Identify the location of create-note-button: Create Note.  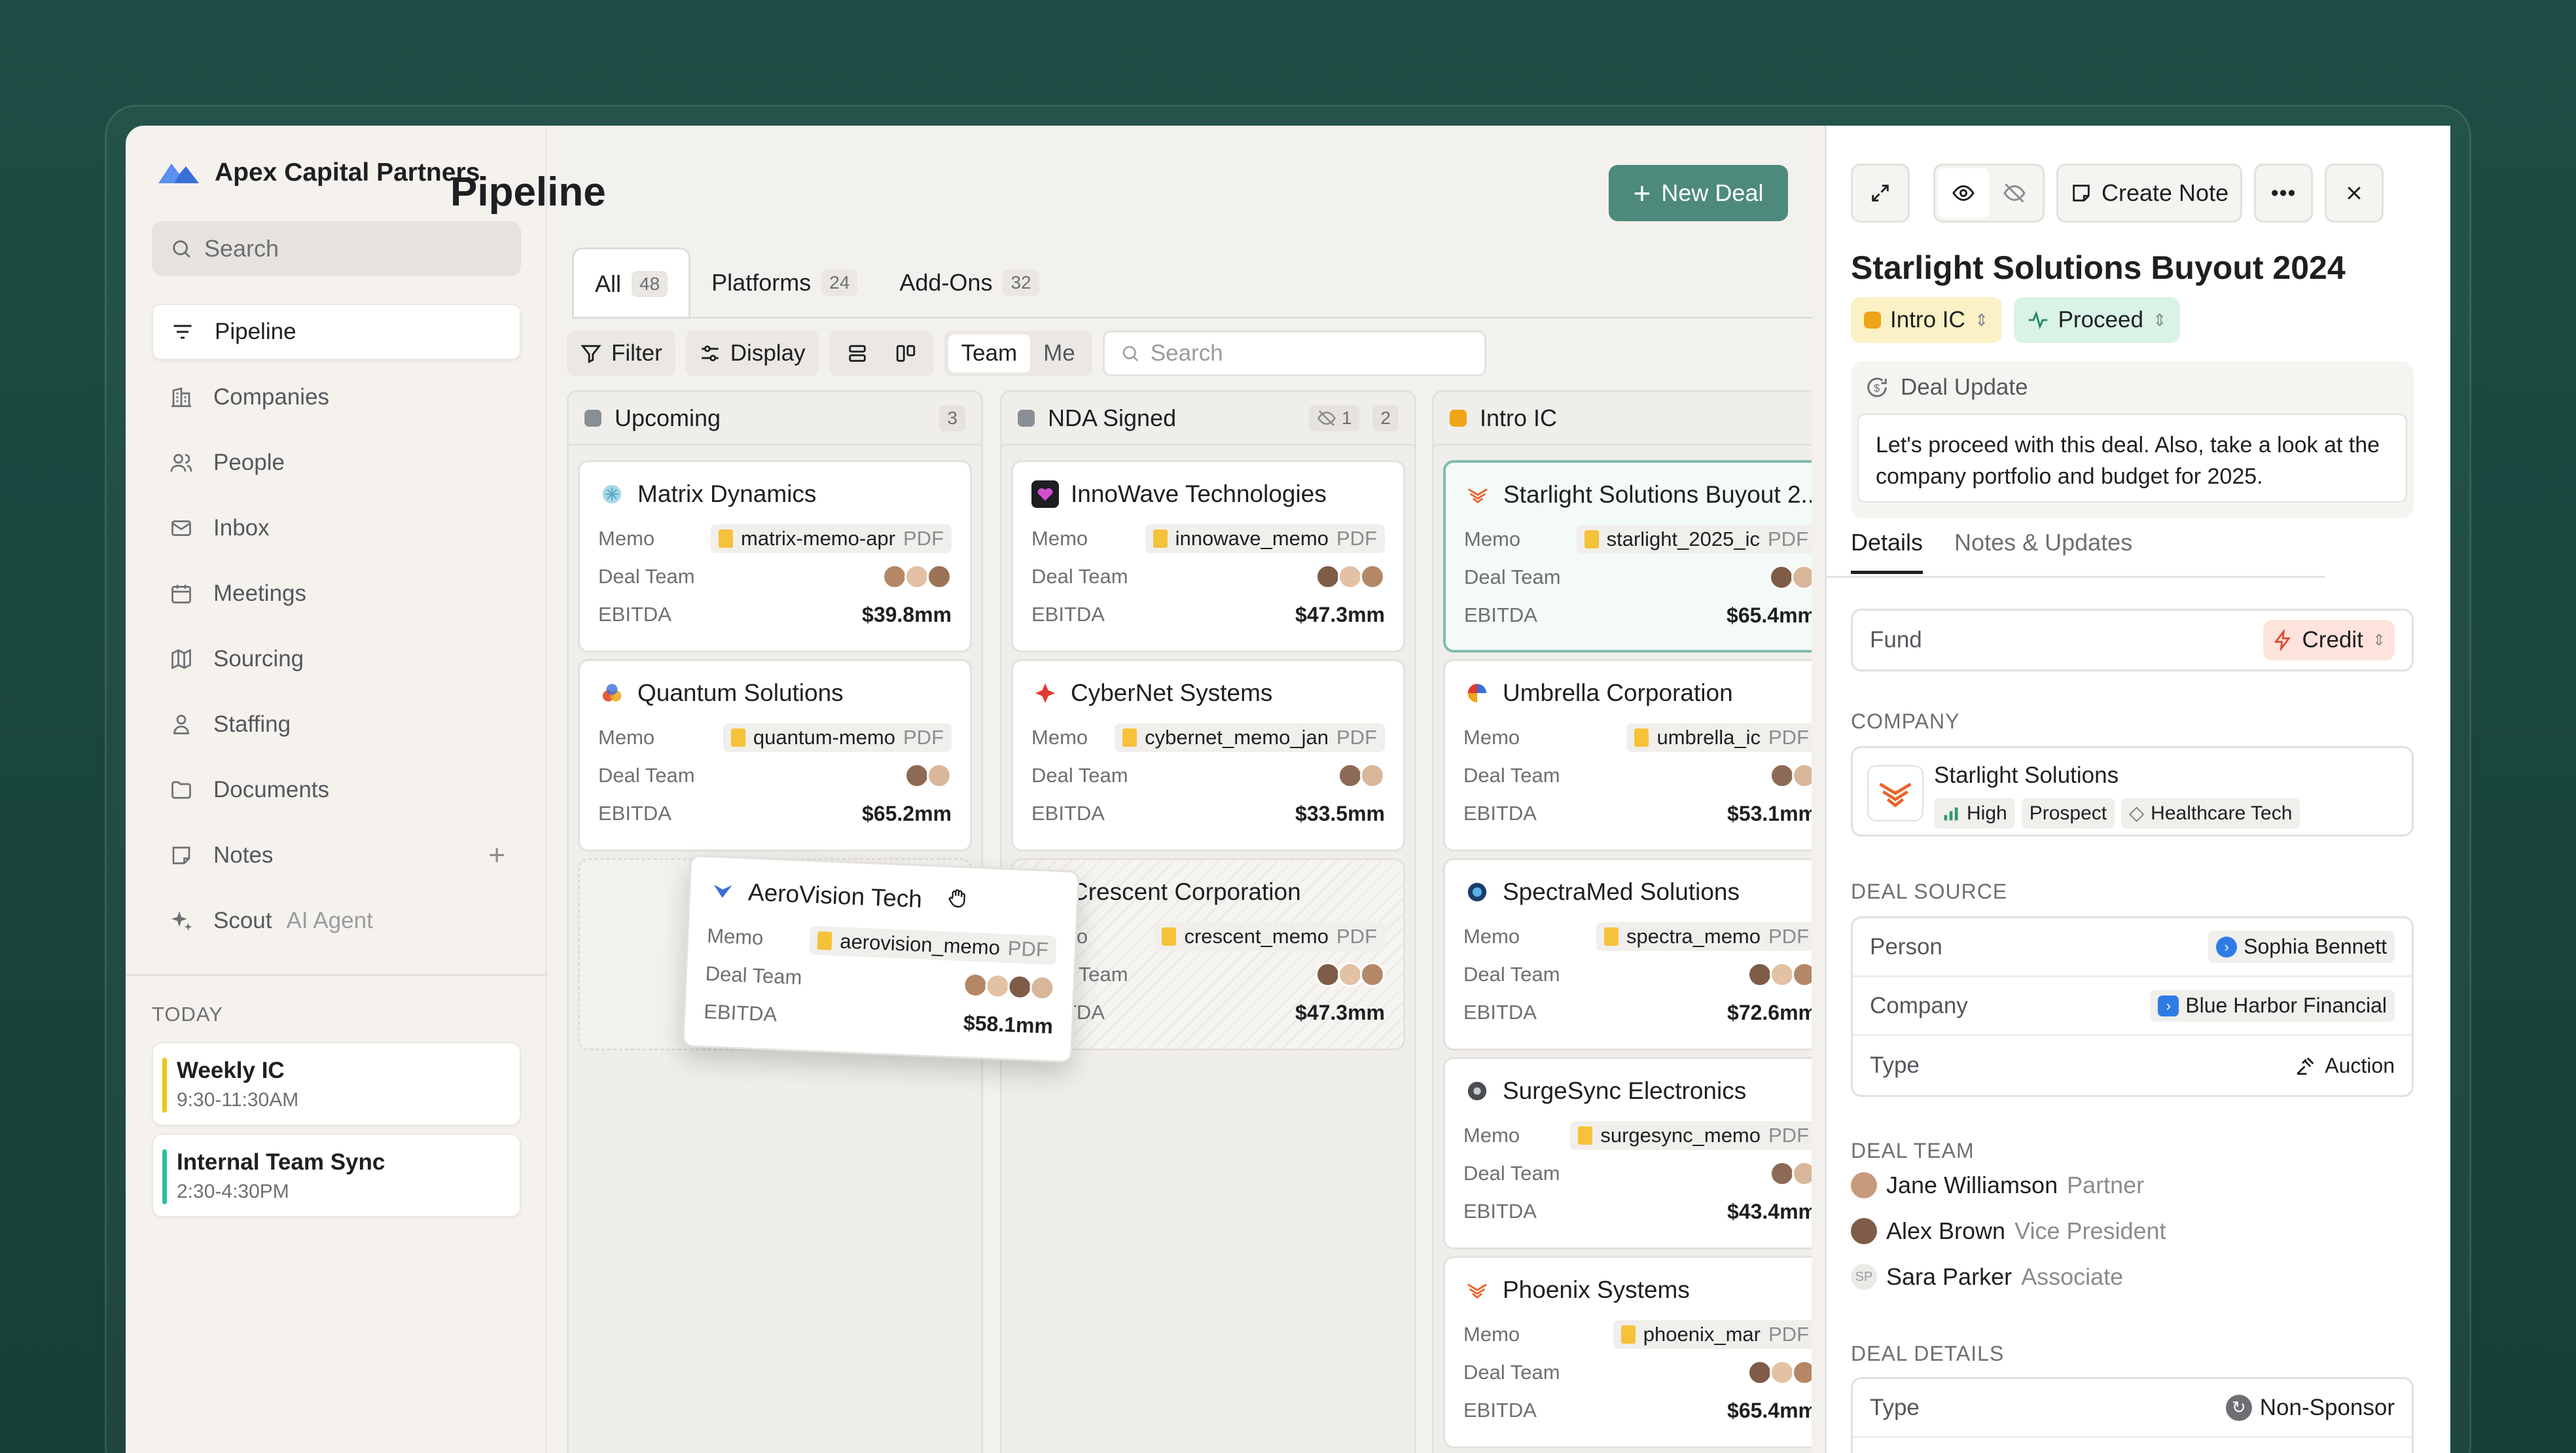
(2149, 193).